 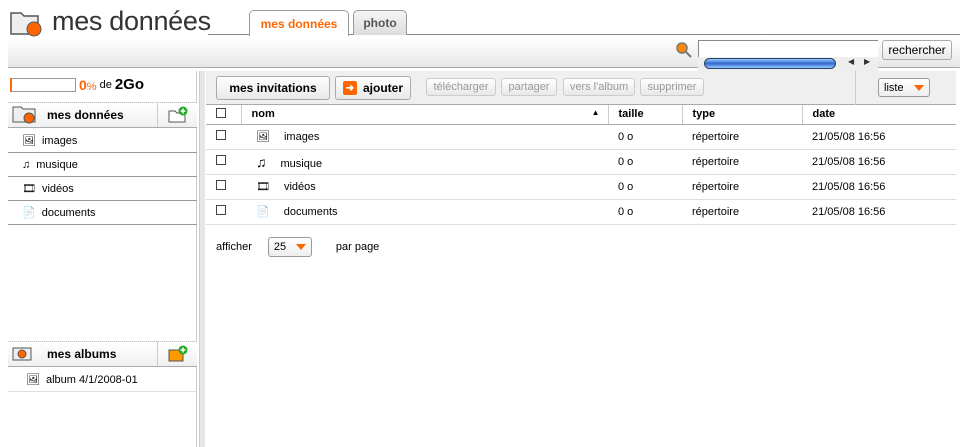 What do you see at coordinates (273, 88) in the screenshot?
I see `invitations-button: mes invitations` at bounding box center [273, 88].